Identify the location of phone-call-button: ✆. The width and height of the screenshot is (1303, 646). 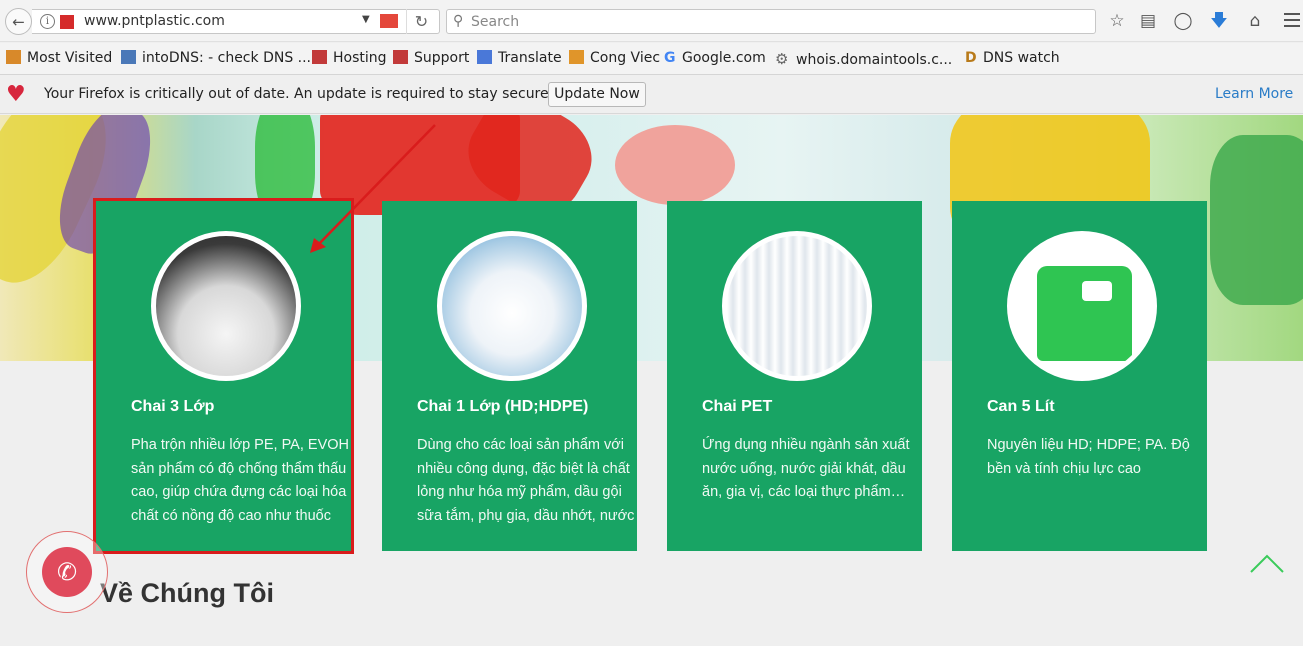
(67, 572).